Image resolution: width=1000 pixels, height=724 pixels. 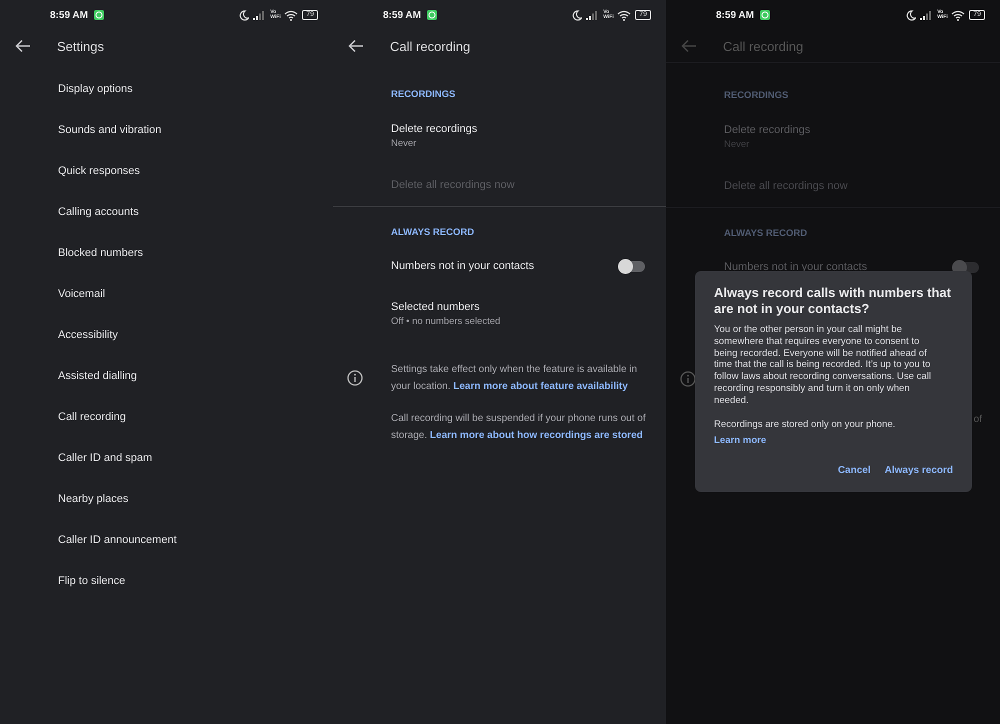 What do you see at coordinates (833, 301) in the screenshot?
I see `dialog-title: Always record calls with numbers that are not in your contacts?` at bounding box center [833, 301].